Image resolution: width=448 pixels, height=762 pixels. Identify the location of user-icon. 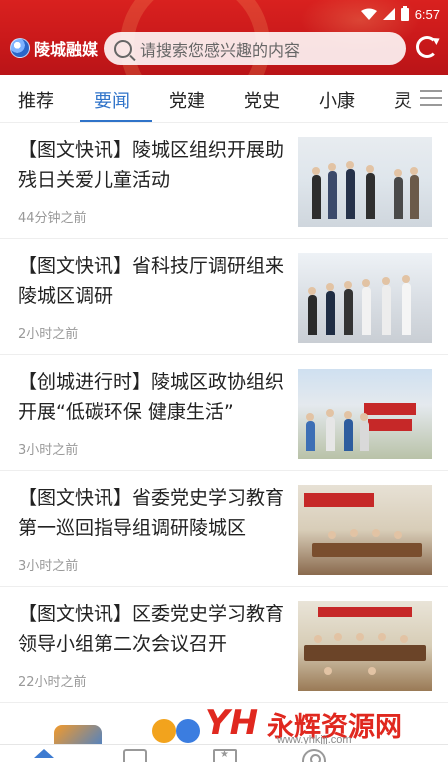
(314, 755).